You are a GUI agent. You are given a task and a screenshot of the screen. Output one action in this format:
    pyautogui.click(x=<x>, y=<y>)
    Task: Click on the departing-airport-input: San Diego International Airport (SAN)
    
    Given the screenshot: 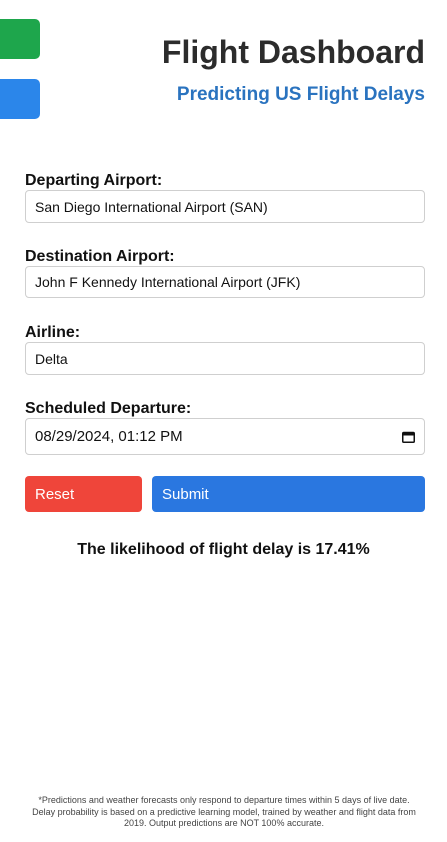 What is the action you would take?
    pyautogui.click(x=225, y=206)
    